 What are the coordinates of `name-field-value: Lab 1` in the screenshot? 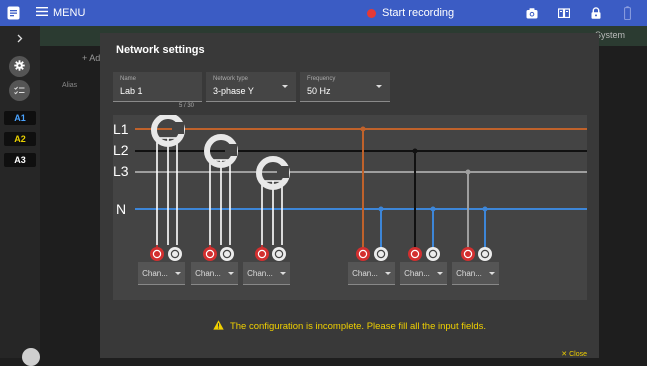 It's located at (131, 91).